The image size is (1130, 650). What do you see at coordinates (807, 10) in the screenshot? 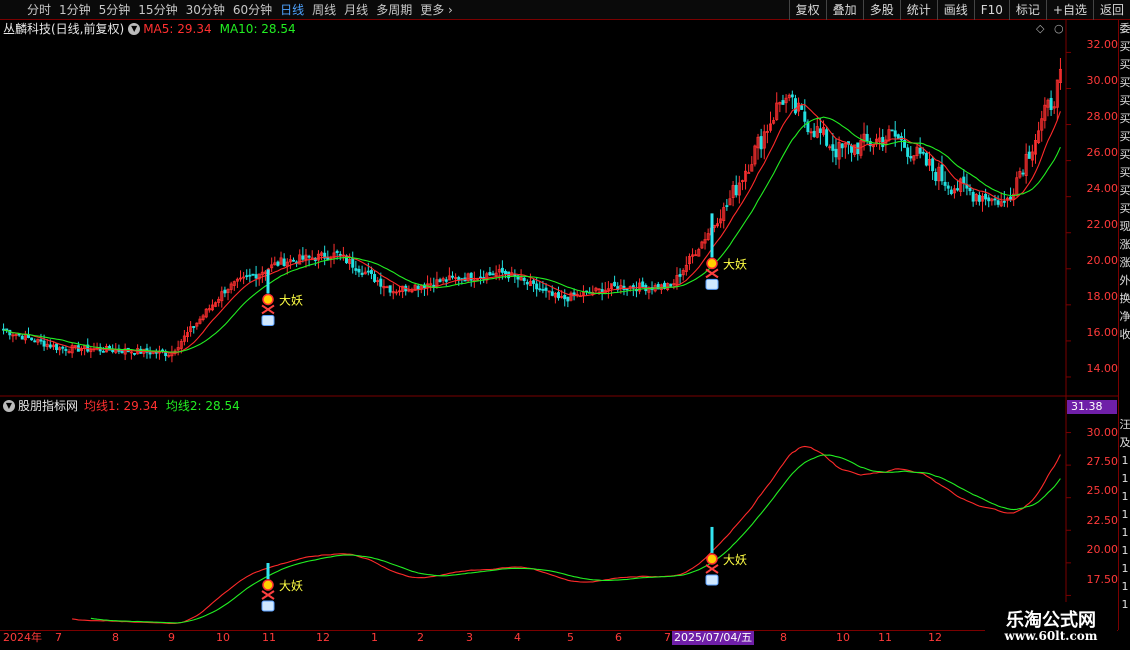
I see `adjust-button: 复权` at bounding box center [807, 10].